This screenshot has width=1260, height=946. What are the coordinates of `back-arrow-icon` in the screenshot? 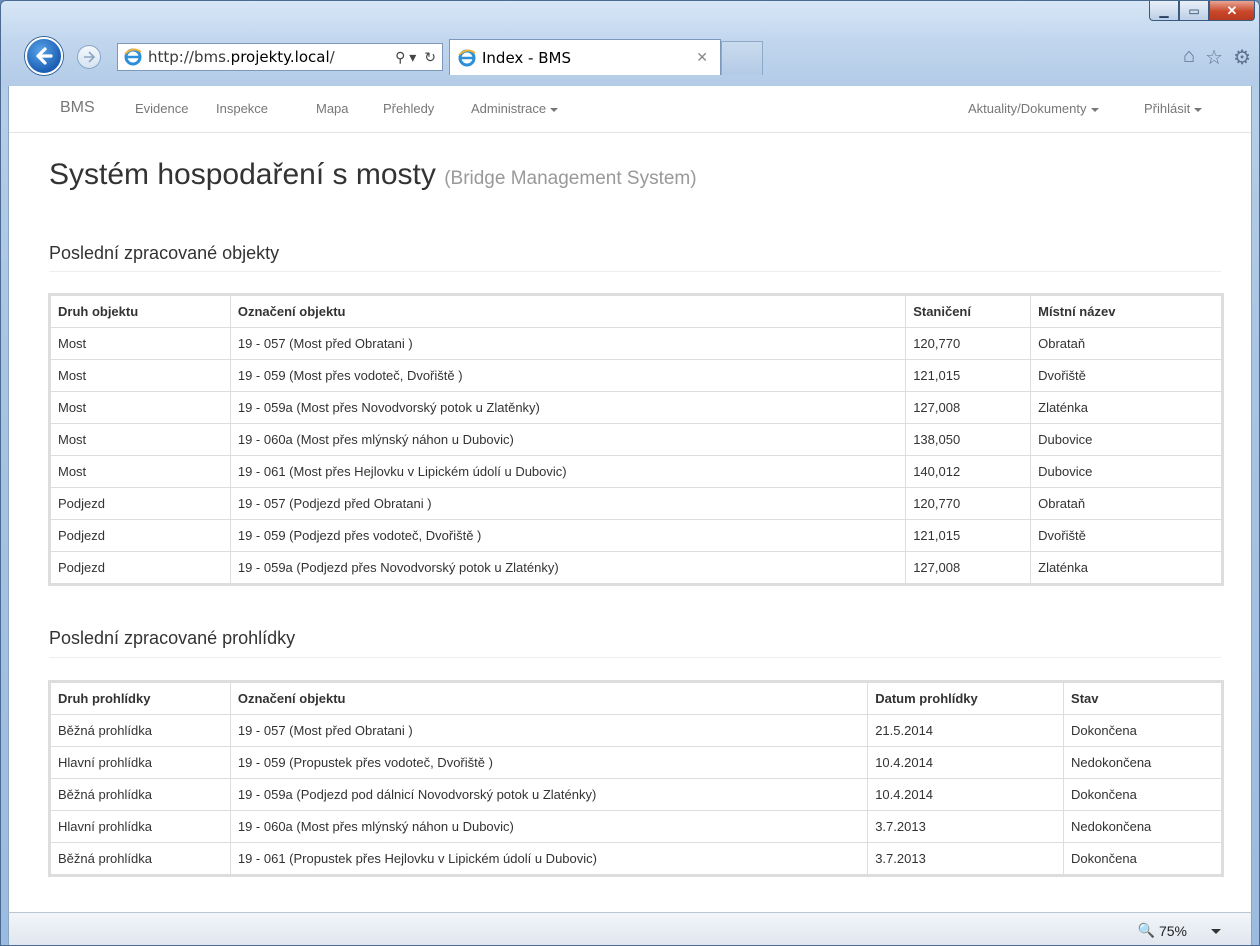 It's located at (44, 56).